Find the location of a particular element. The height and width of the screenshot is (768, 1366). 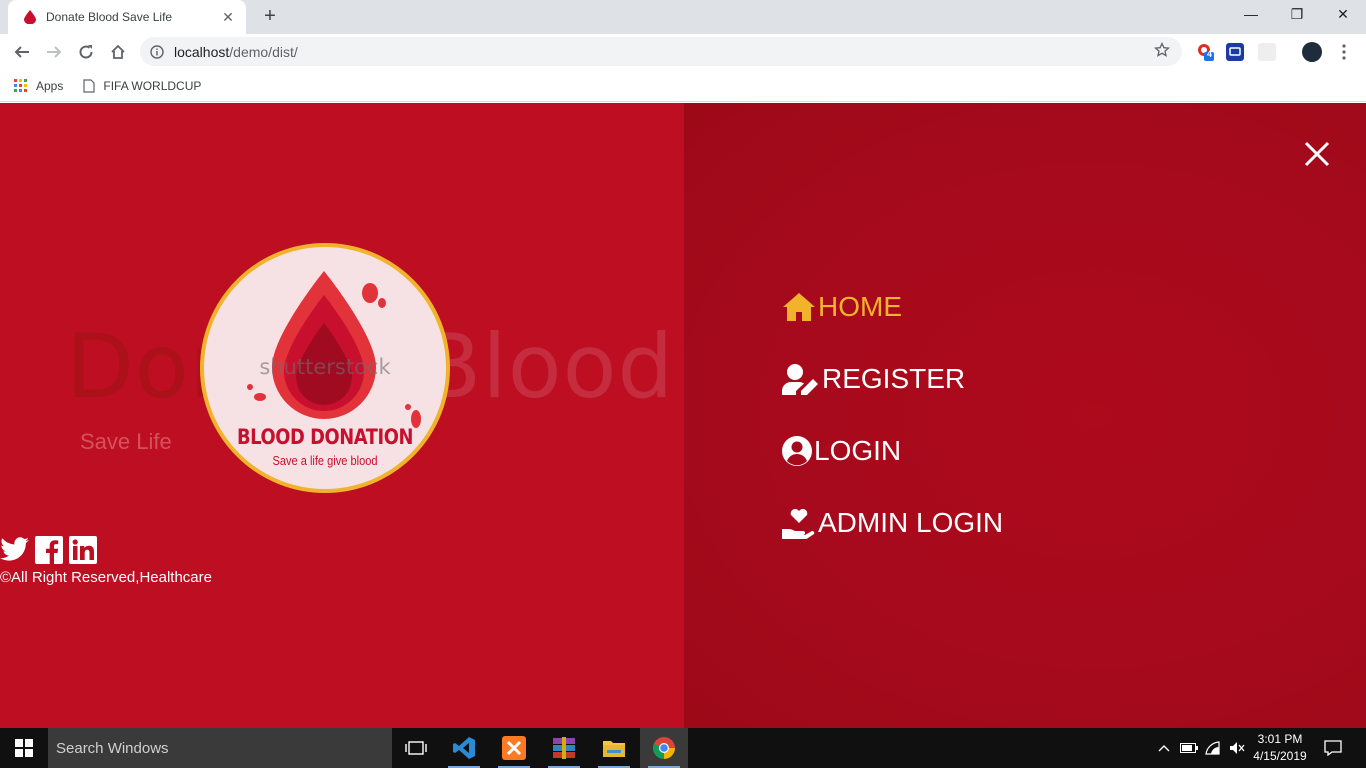

info-icon is located at coordinates (158, 52).